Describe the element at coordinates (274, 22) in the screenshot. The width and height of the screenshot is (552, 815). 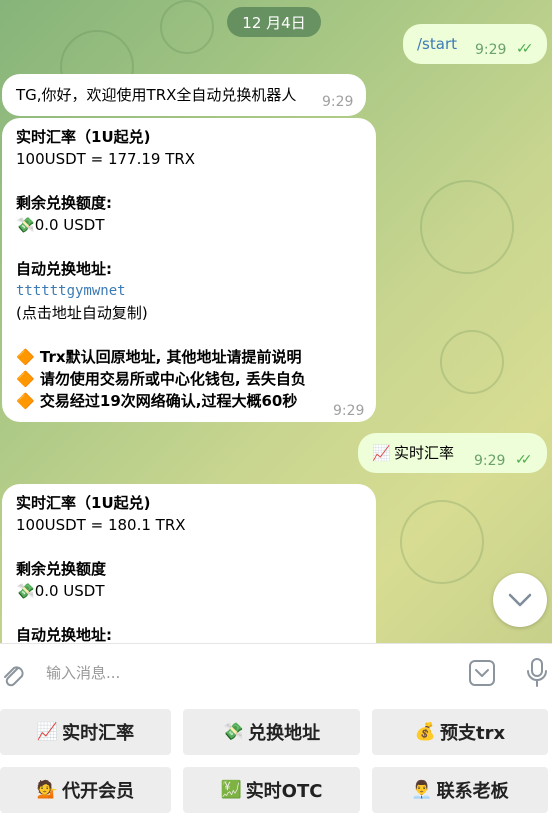
I see `date-chip: 12 月4日` at that location.